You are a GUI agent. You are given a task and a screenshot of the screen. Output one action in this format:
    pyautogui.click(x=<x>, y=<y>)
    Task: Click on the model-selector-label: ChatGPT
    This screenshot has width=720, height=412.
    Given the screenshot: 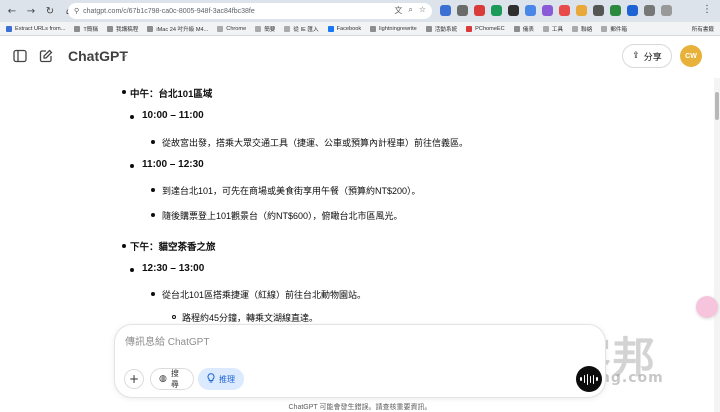 What is the action you would take?
    pyautogui.click(x=98, y=56)
    